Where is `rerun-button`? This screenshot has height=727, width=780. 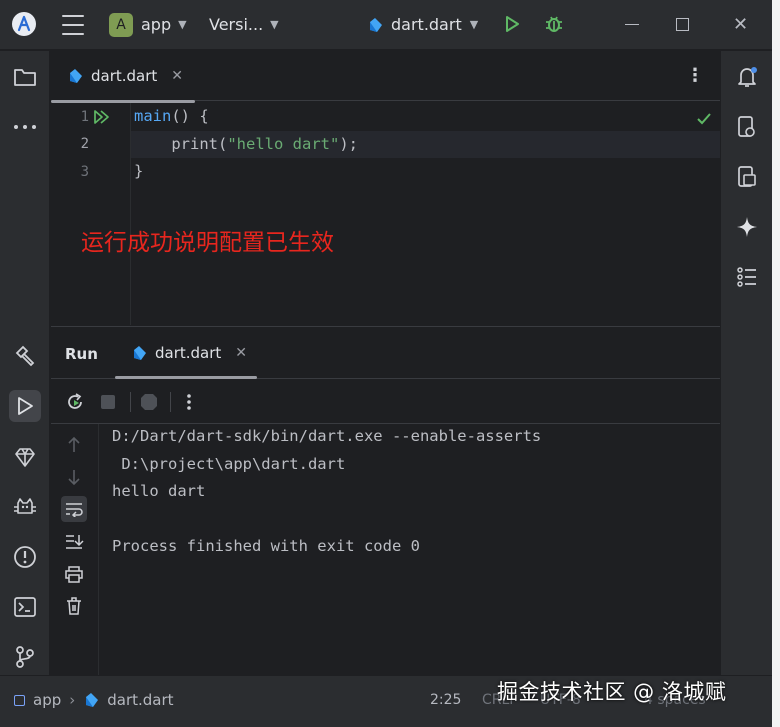 rerun-button is located at coordinates (75, 402).